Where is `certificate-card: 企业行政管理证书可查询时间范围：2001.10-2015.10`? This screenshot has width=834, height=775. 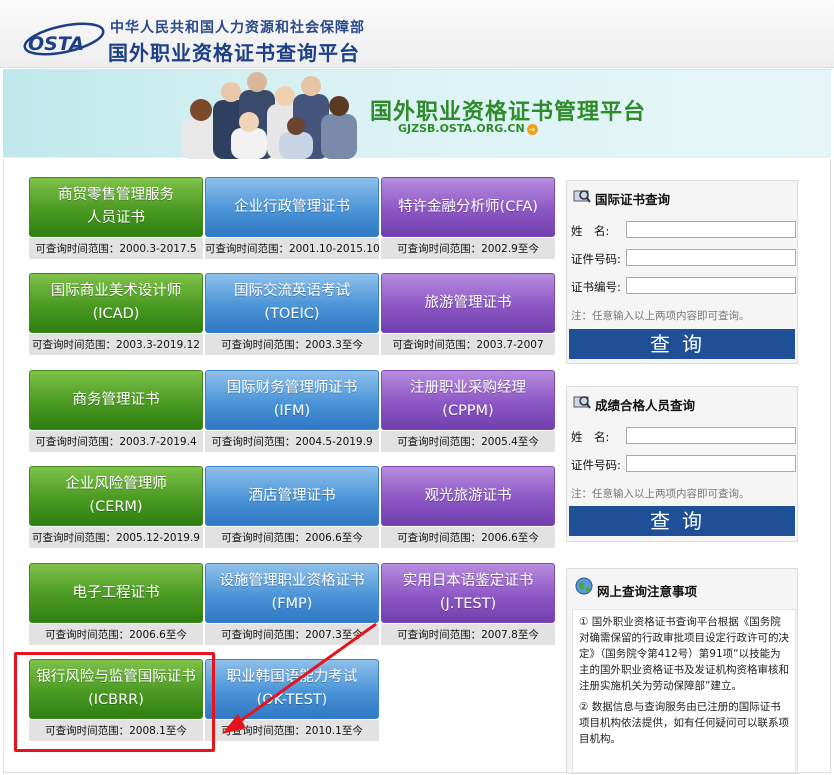 certificate-card: 企业行政管理证书可查询时间范围：2001.10-2015.10 is located at coordinates (292, 218).